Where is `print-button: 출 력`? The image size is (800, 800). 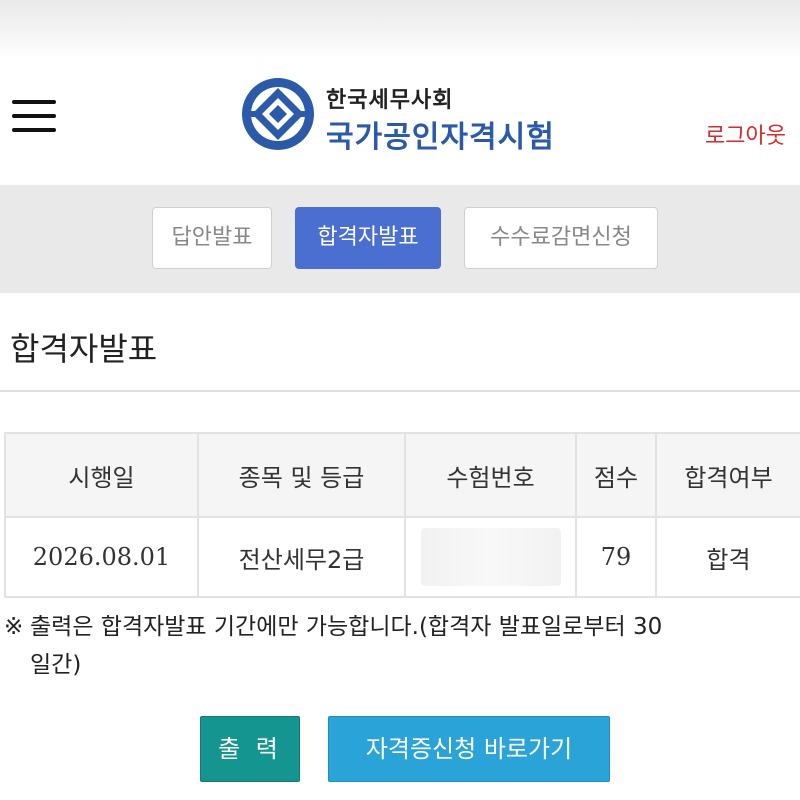
print-button: 출 력 is located at coordinates (250, 749).